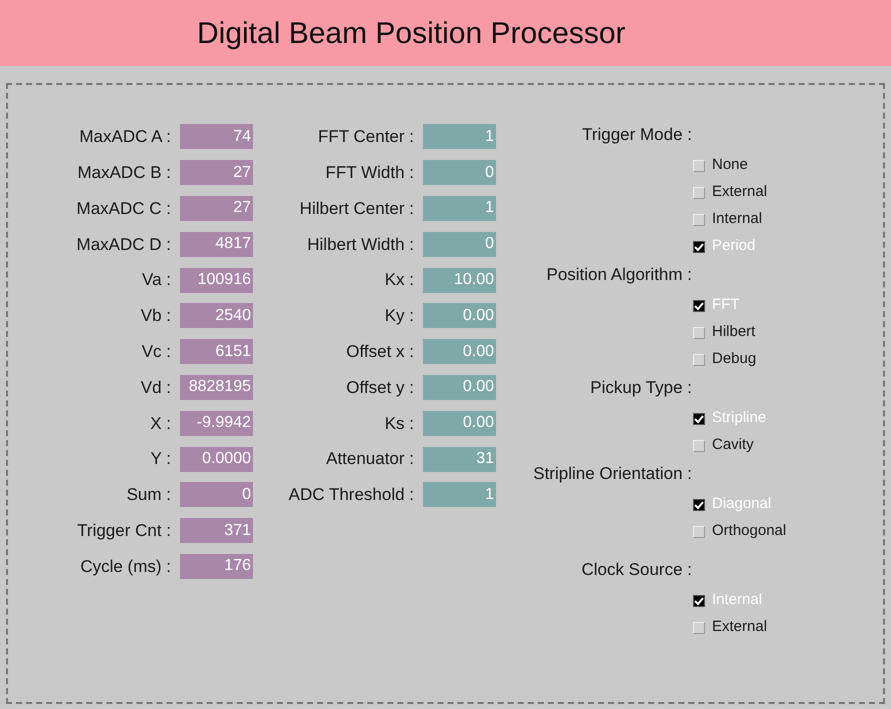  I want to click on value-field: 4817, so click(216, 244).